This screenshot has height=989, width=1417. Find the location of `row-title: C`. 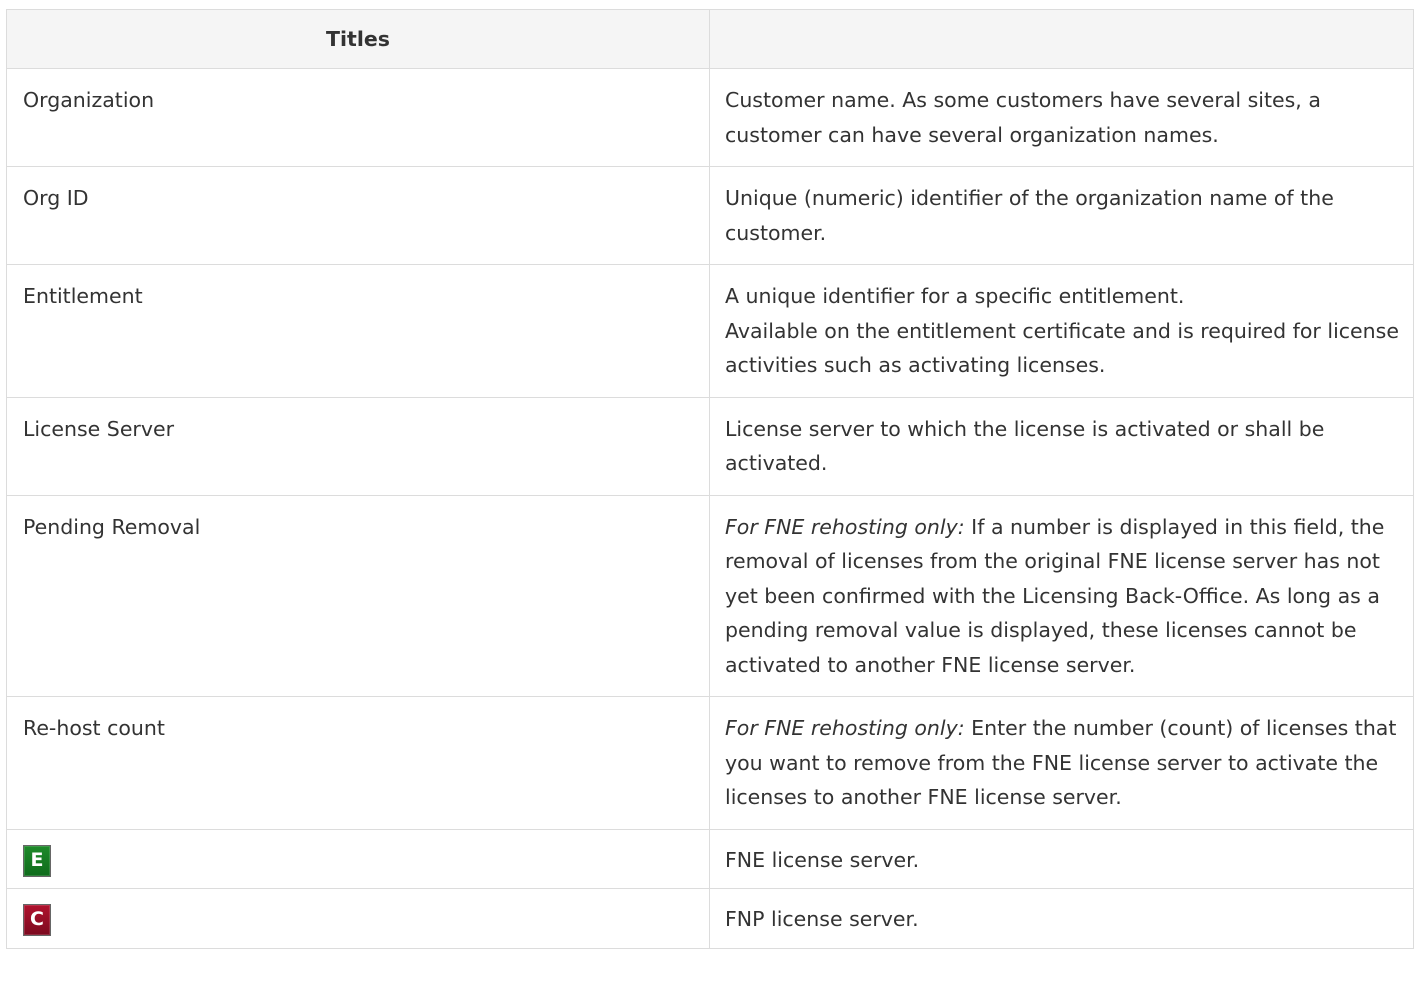

row-title: C is located at coordinates (358, 918).